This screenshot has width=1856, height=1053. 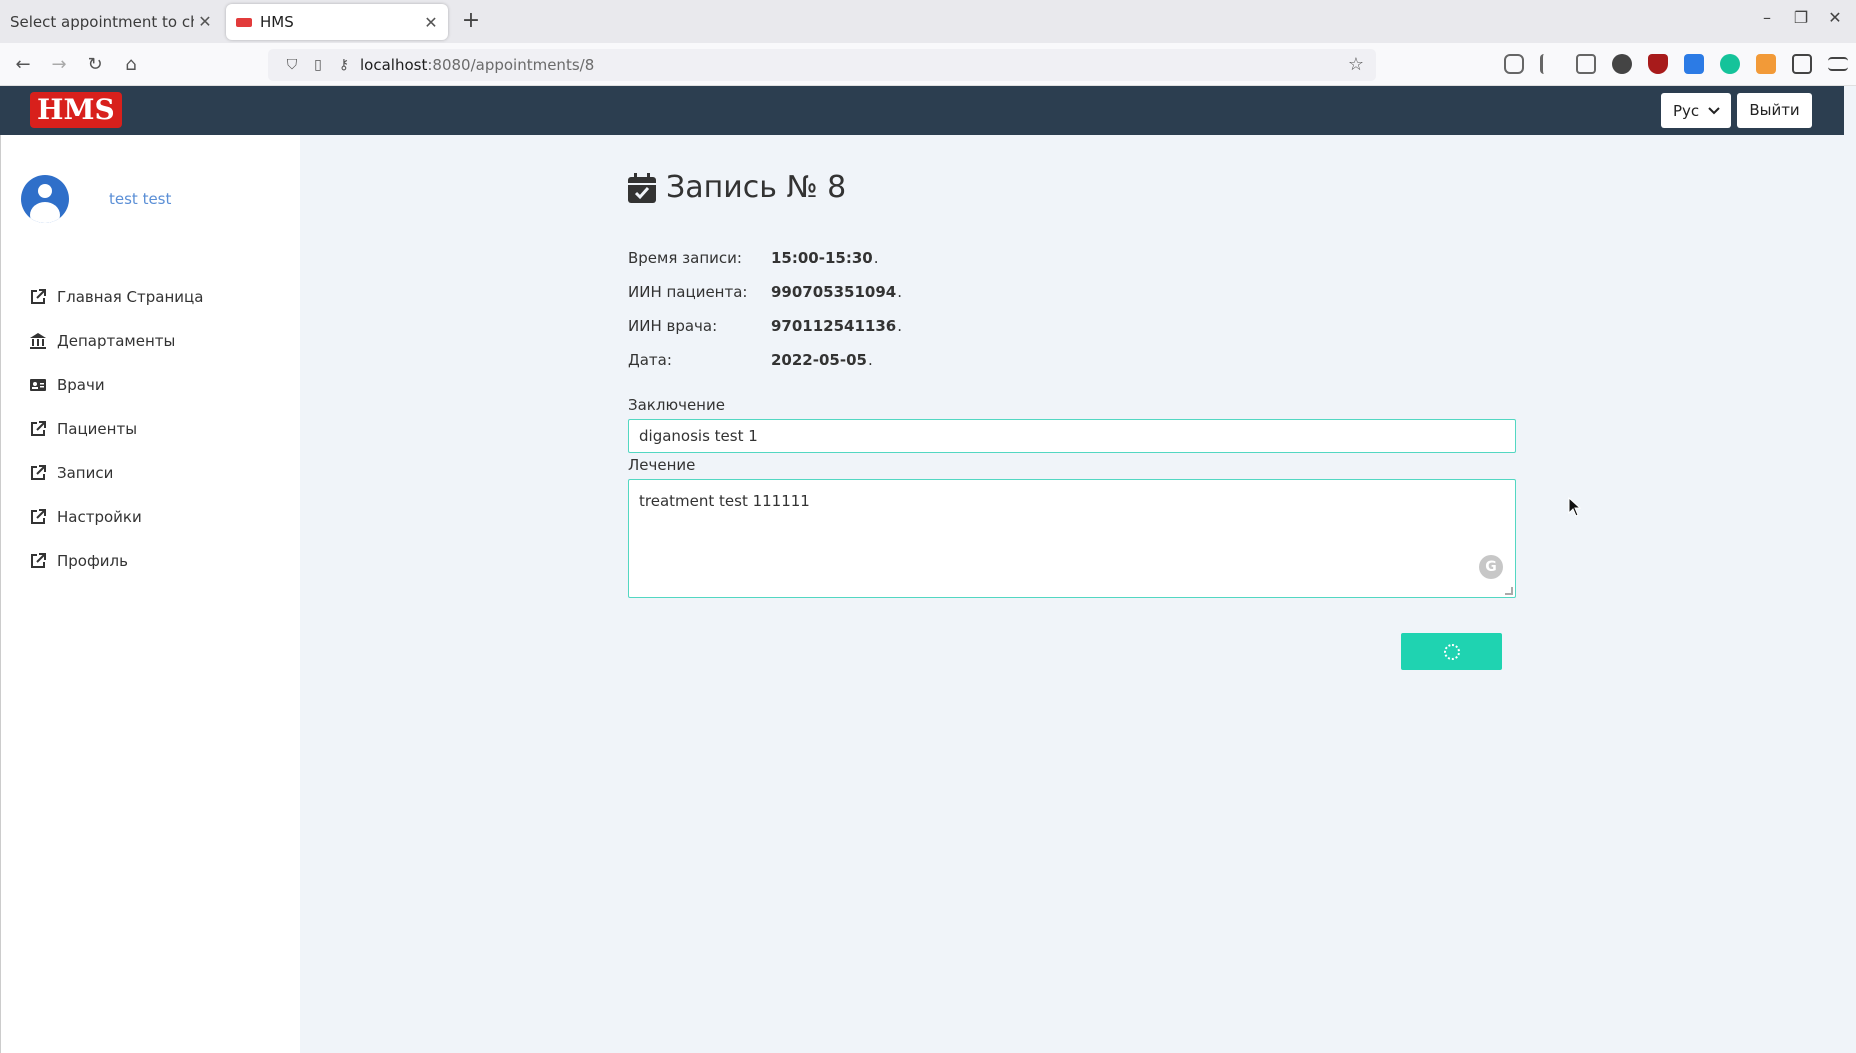 What do you see at coordinates (277, 22) in the screenshot?
I see `tab-title: HMS` at bounding box center [277, 22].